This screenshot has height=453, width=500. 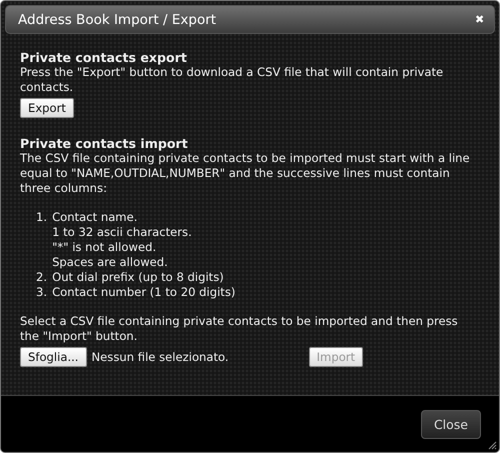 What do you see at coordinates (42, 277) in the screenshot?
I see `list-number: 2.` at bounding box center [42, 277].